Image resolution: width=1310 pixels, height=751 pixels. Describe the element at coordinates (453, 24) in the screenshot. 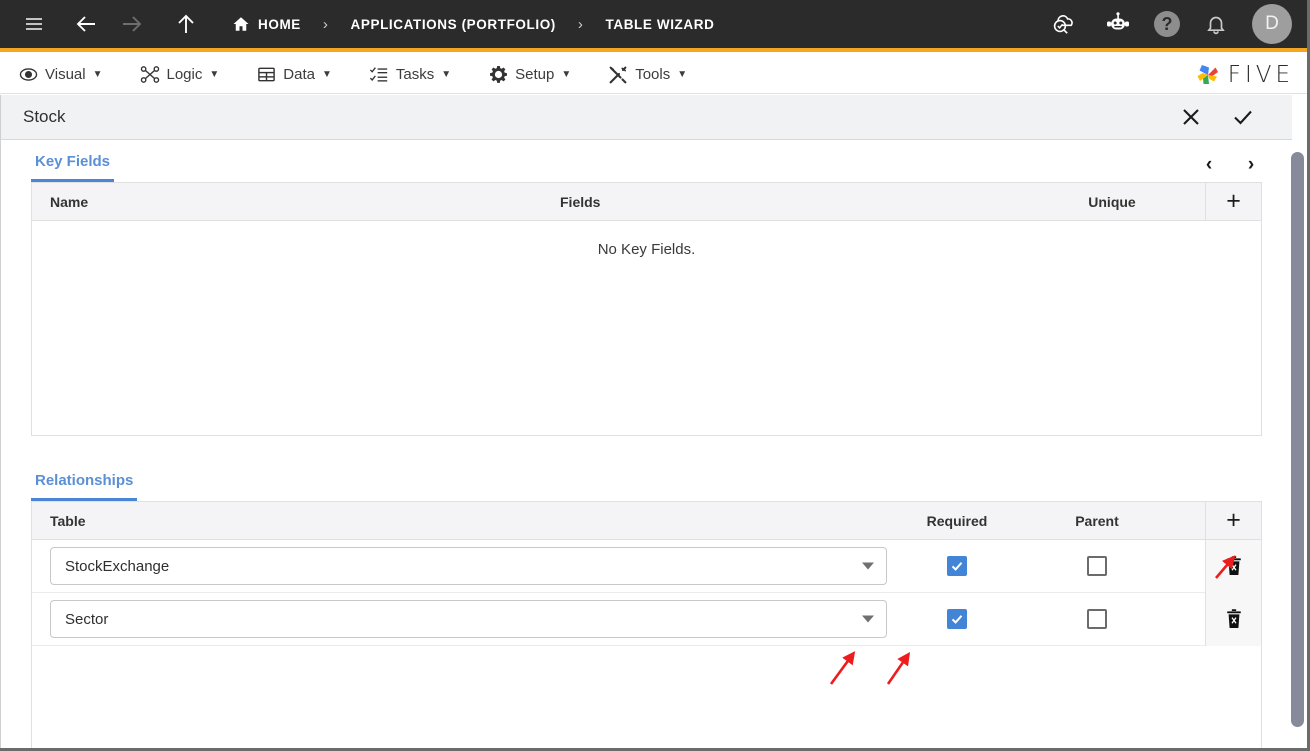

I see `breadcrumb-item-applications: APPLICATIONS (PORTFOLIO)` at that location.